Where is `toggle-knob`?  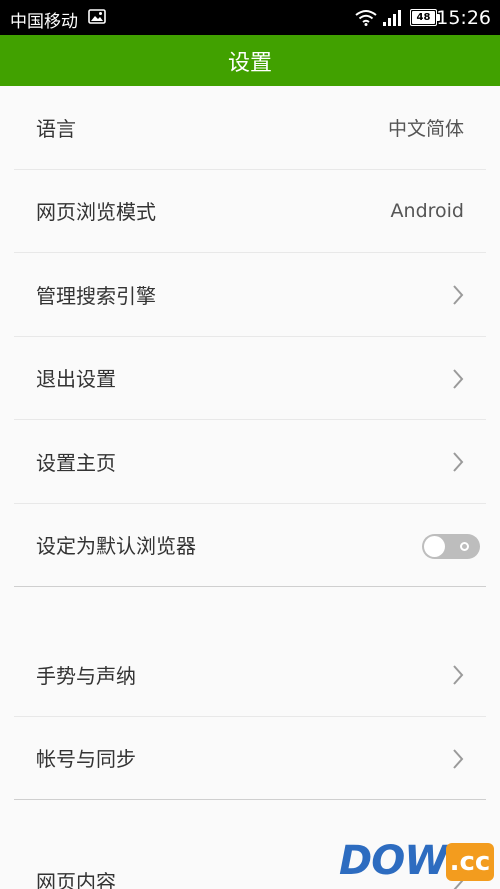
toggle-knob is located at coordinates (434, 546).